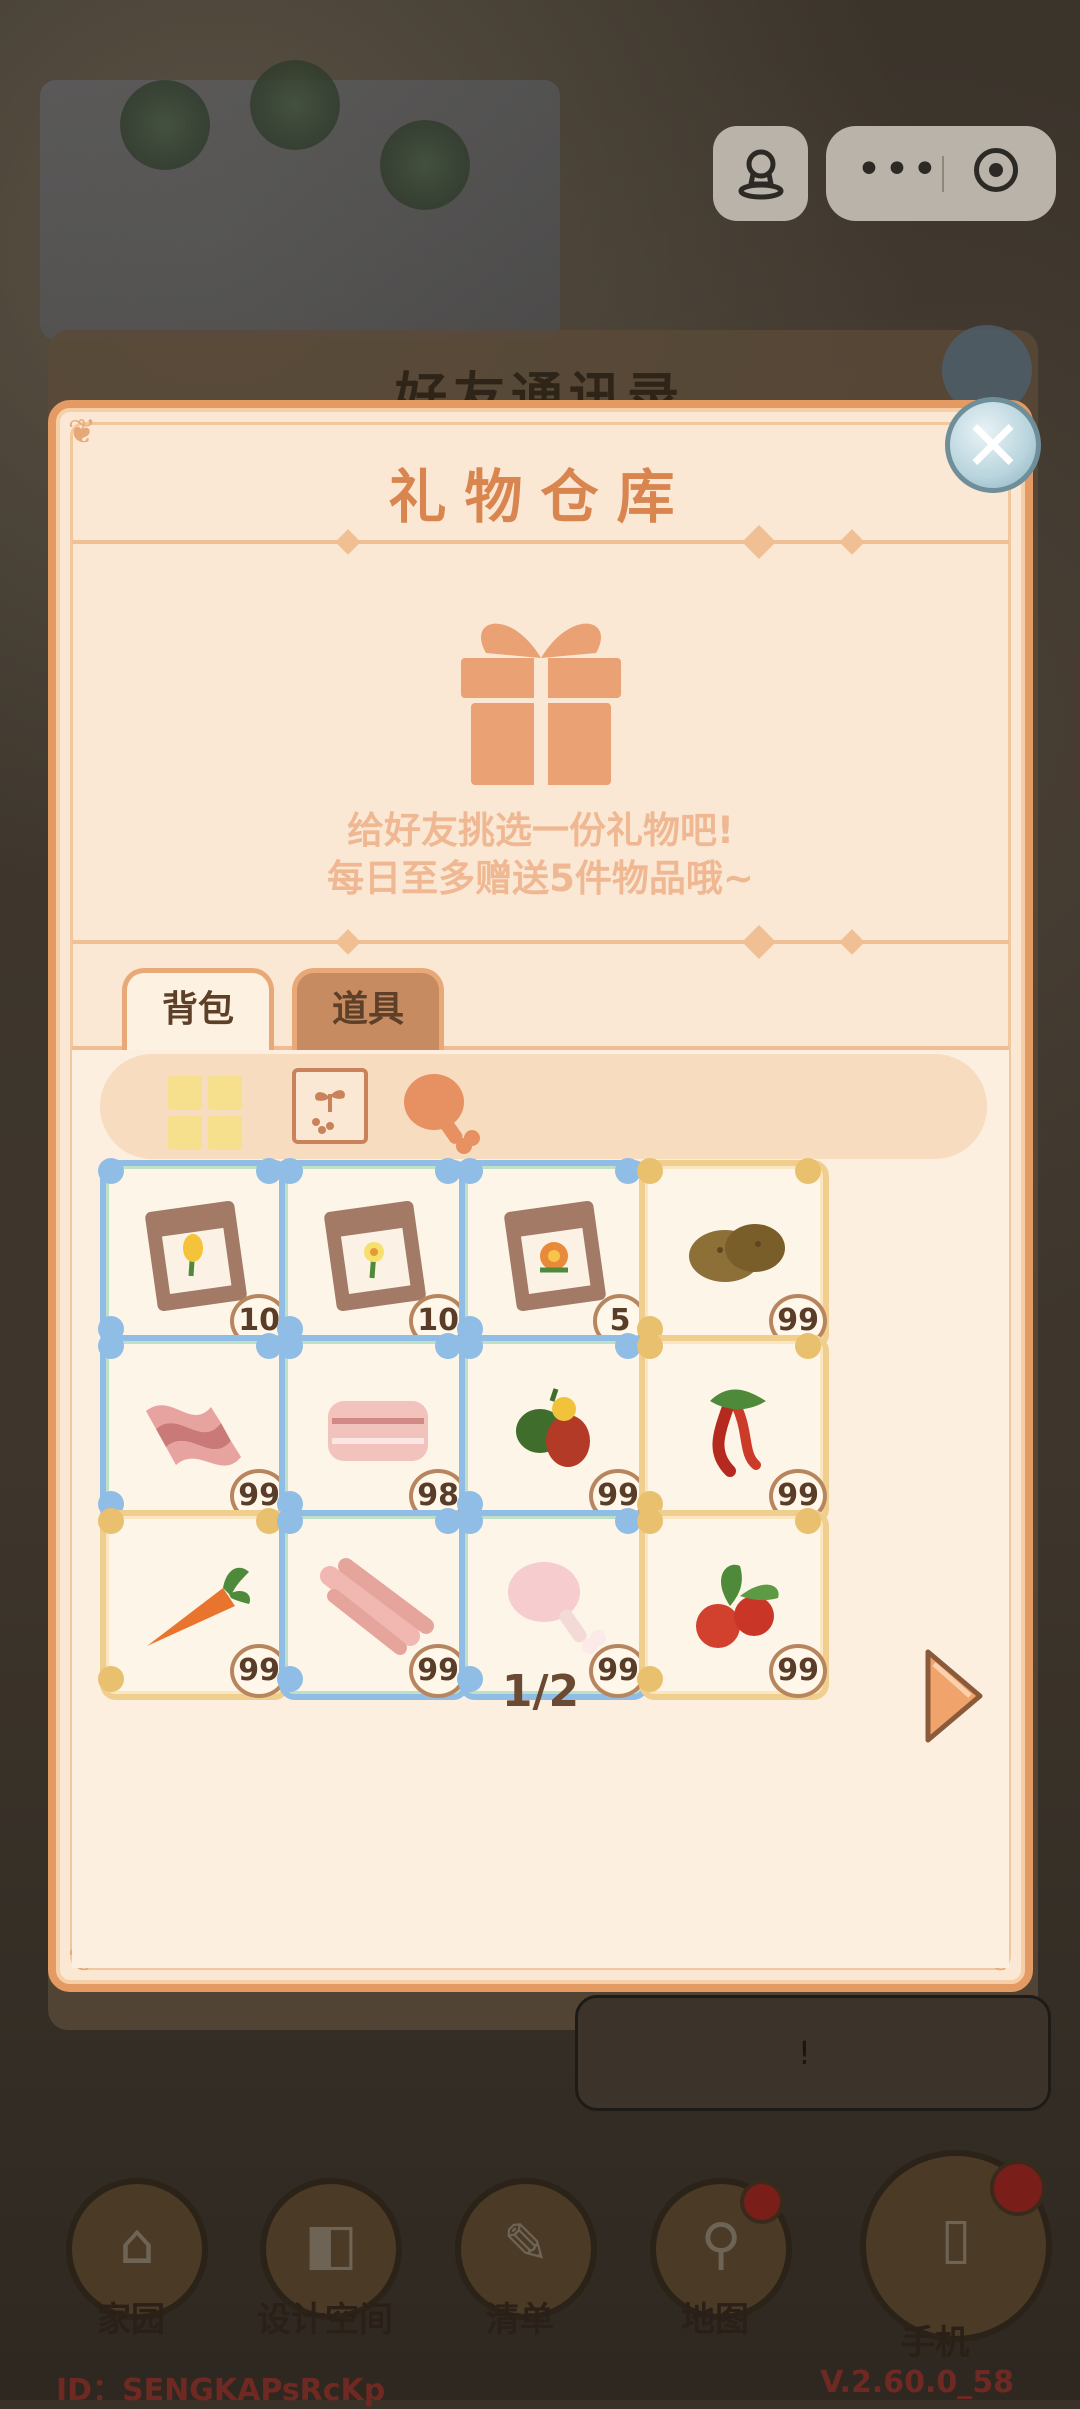 This screenshot has width=1080, height=2409. I want to click on tab-backpack: 背包, so click(198, 1009).